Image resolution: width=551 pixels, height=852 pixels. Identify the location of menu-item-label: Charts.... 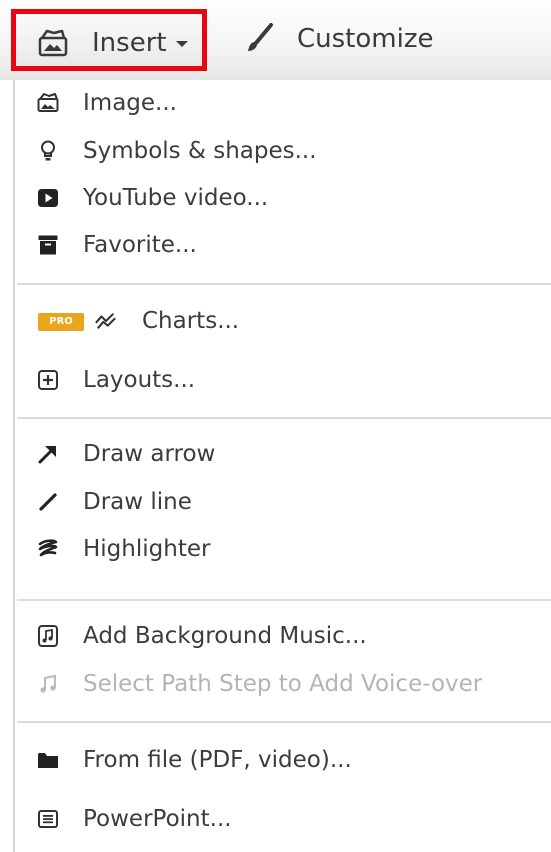
(191, 321).